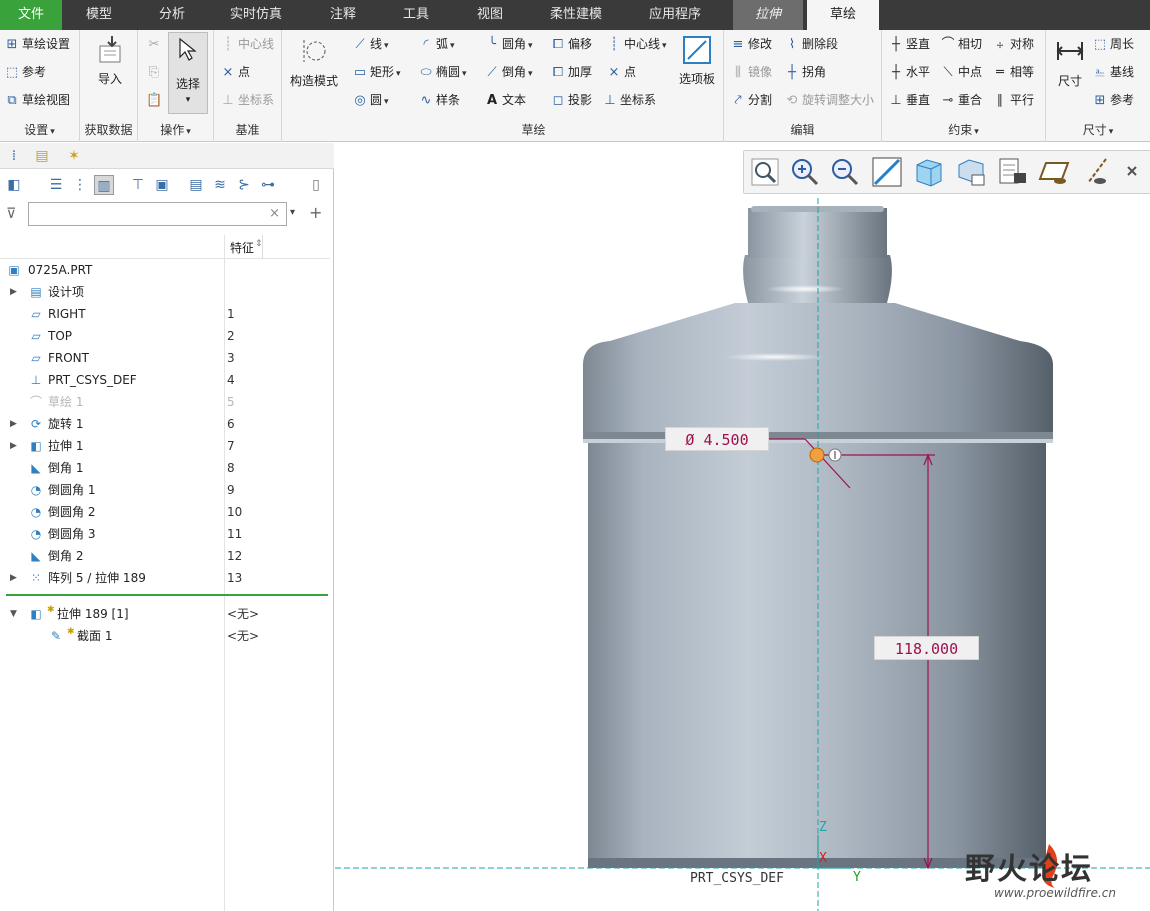  Describe the element at coordinates (242, 247) in the screenshot. I see `feature-column-header: 特征` at that location.